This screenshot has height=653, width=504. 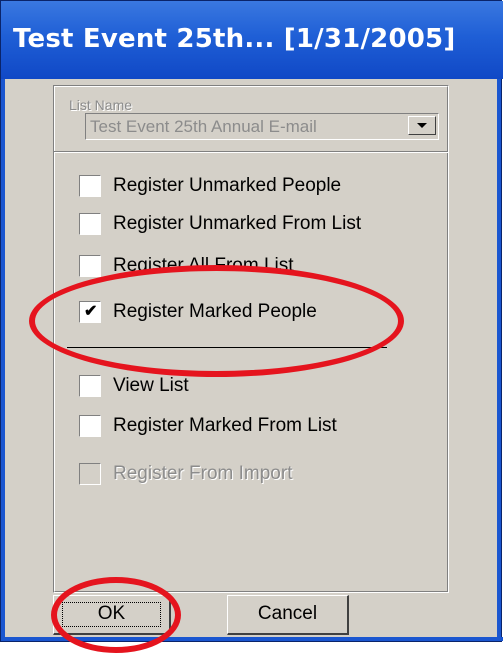 I want to click on option-register-marked-from-list: Register Marked From List, so click(x=229, y=425).